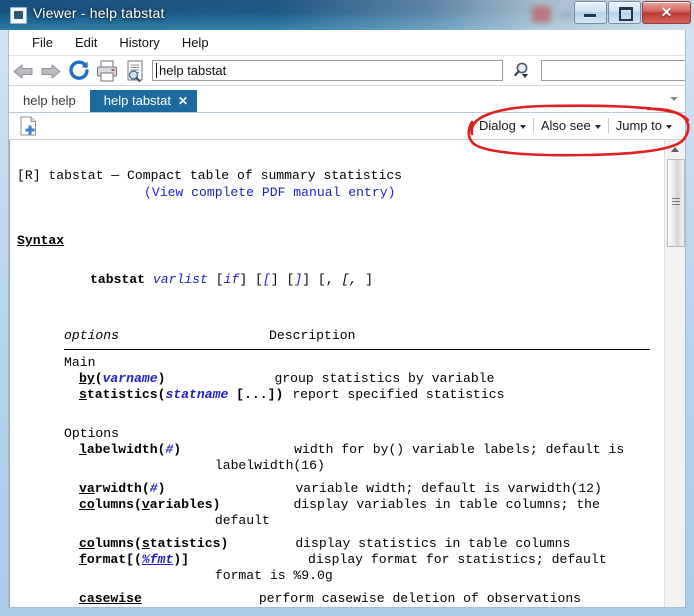 The image size is (694, 616). I want to click on tab-bar: help help help tabstat ✕, so click(347, 99).